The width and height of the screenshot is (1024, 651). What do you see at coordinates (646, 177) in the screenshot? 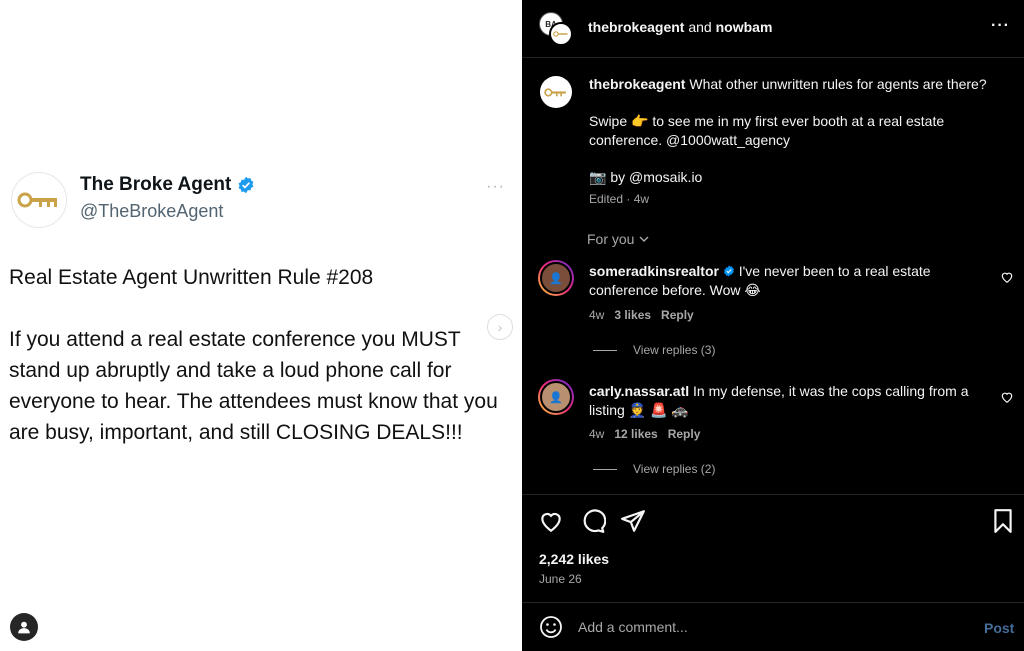
I see `caption-line-3: 📷 by @mosaik.io` at bounding box center [646, 177].